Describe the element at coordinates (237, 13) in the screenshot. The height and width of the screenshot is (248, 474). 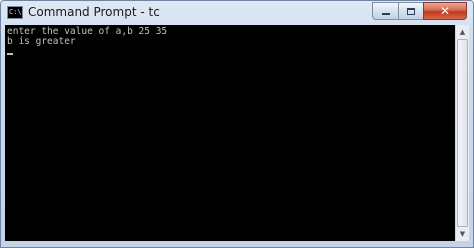
I see `title-bar: C:\ Command Prompt - tc ✕` at that location.